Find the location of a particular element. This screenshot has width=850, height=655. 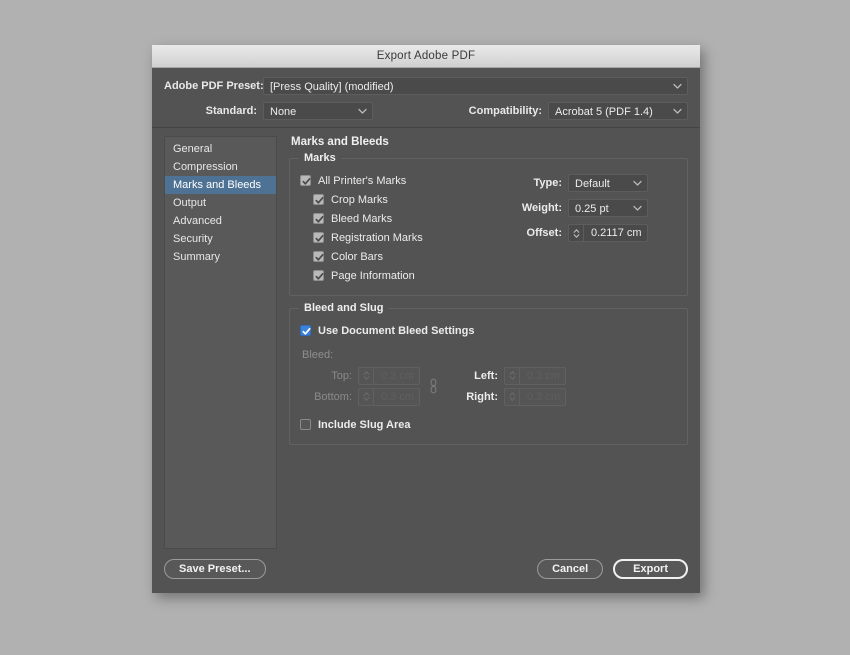

bleed-bottom-label: Bottom: is located at coordinates (333, 396).